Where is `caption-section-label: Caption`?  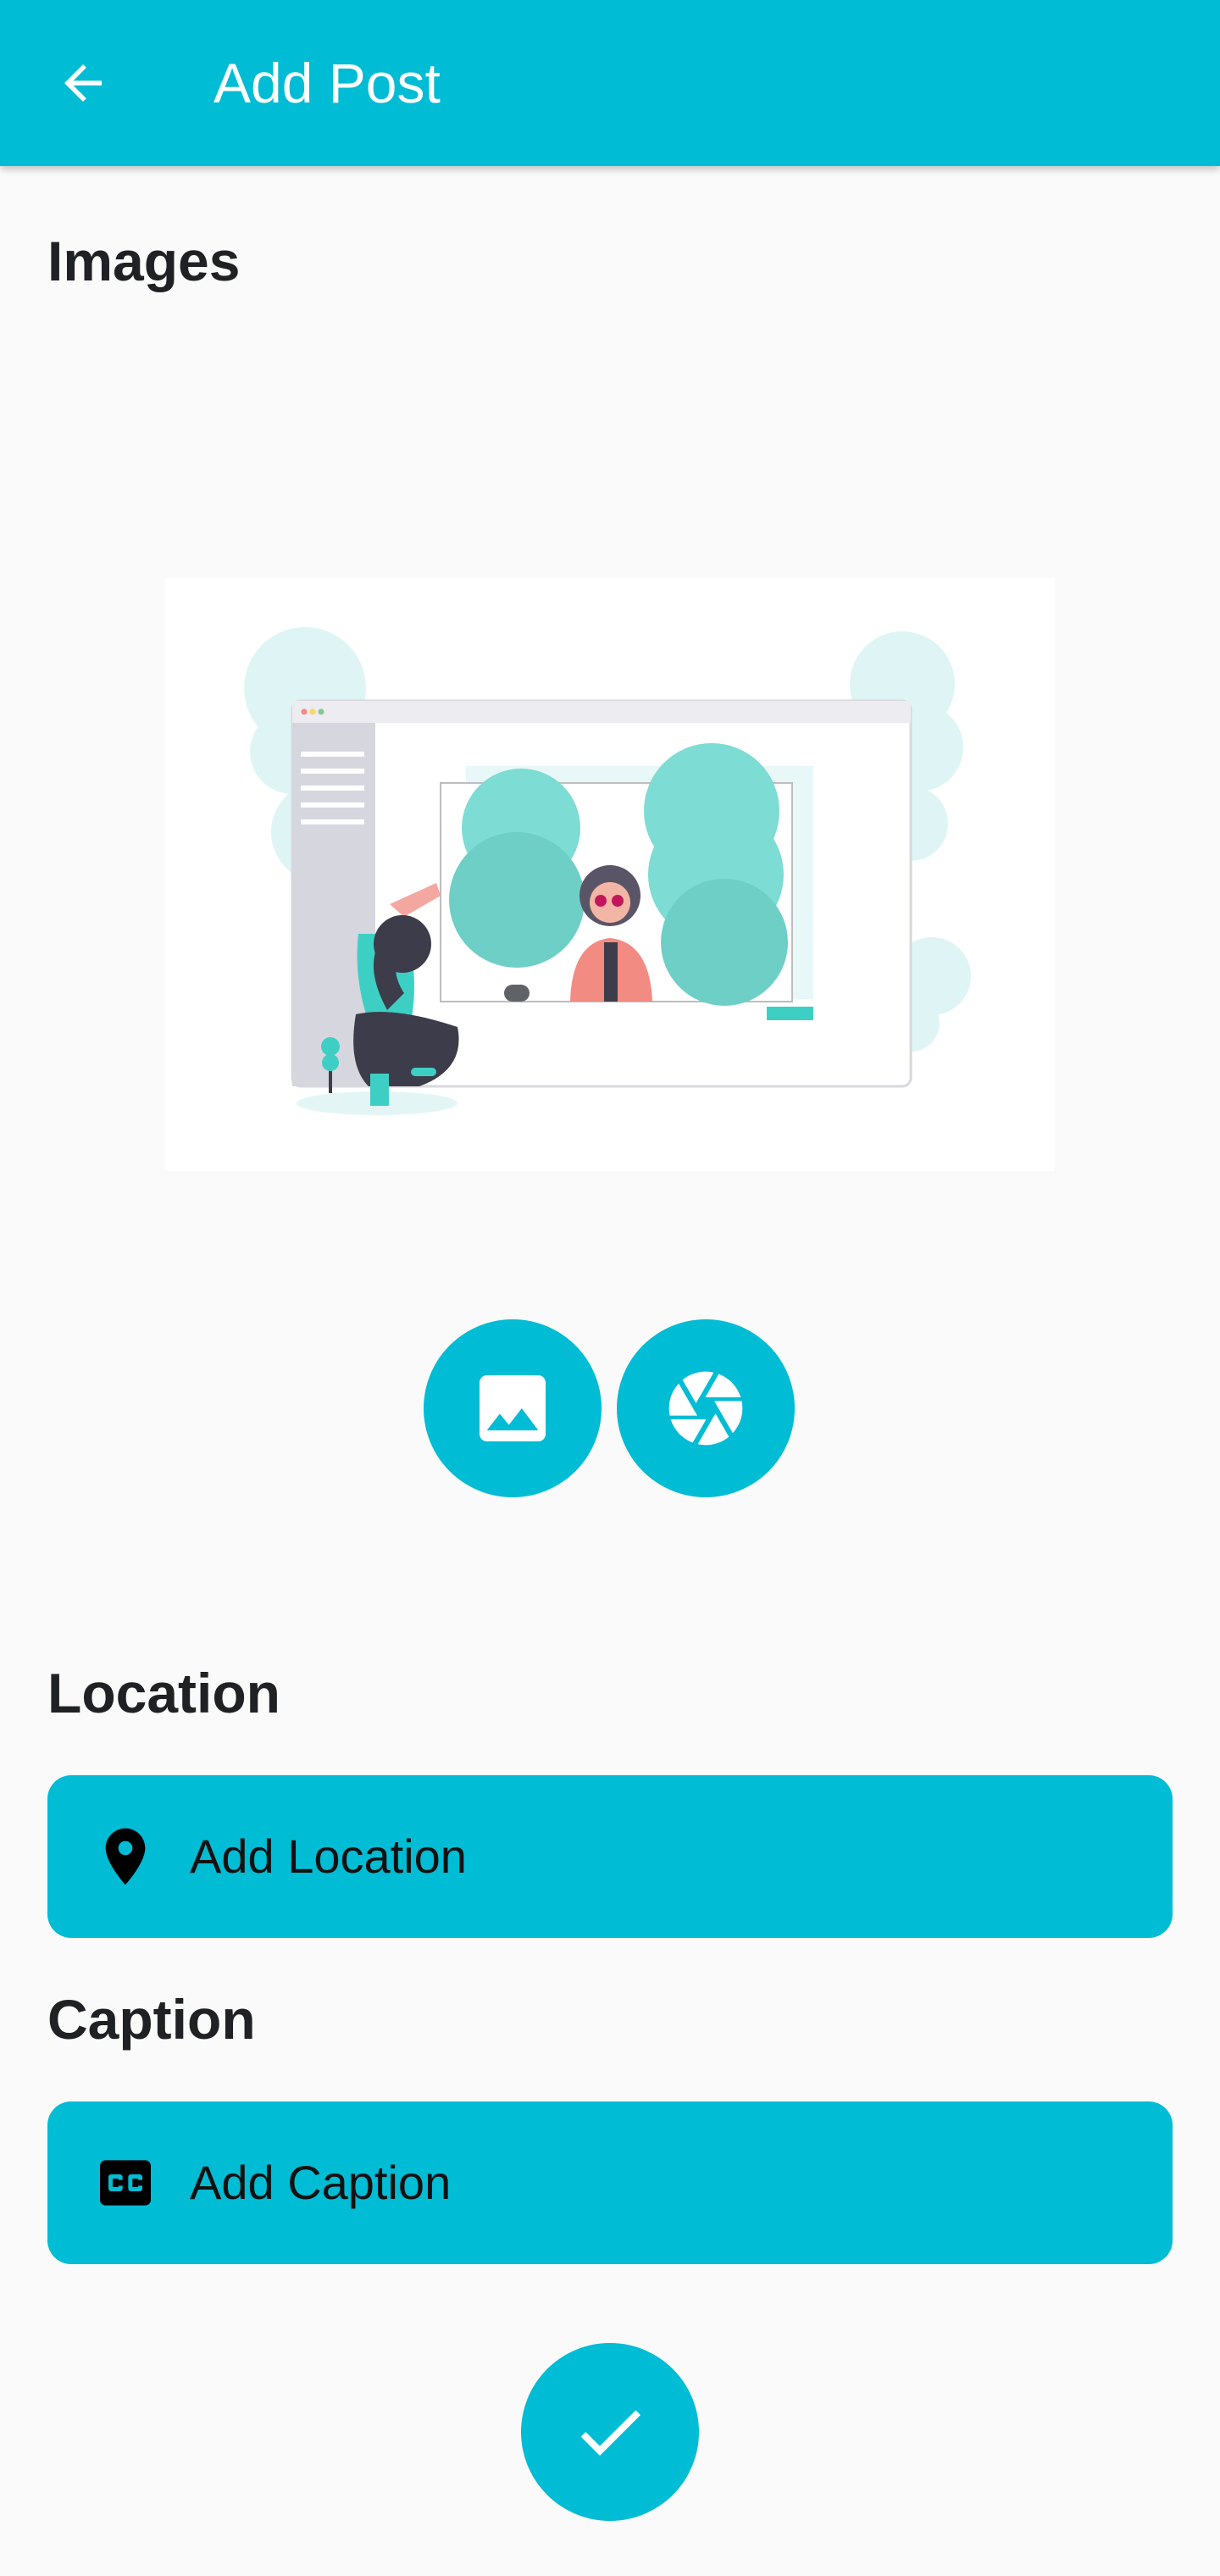 caption-section-label: Caption is located at coordinates (151, 2019).